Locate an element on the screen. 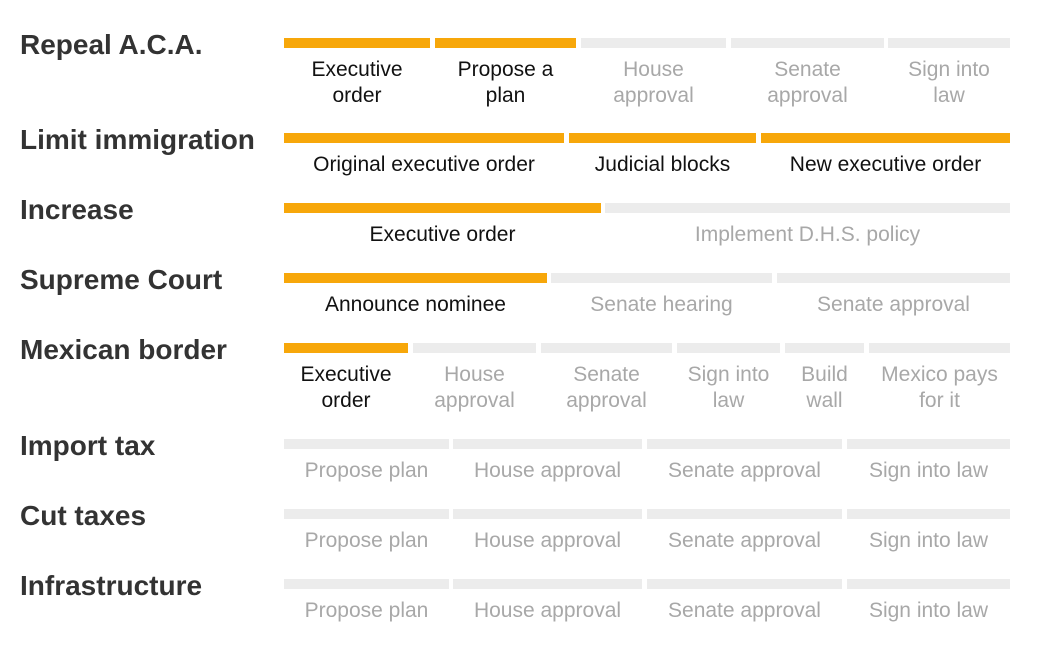 The width and height of the screenshot is (1050, 666). step-label-infrastructure-propose-plan: Propose plan is located at coordinates (366, 610).